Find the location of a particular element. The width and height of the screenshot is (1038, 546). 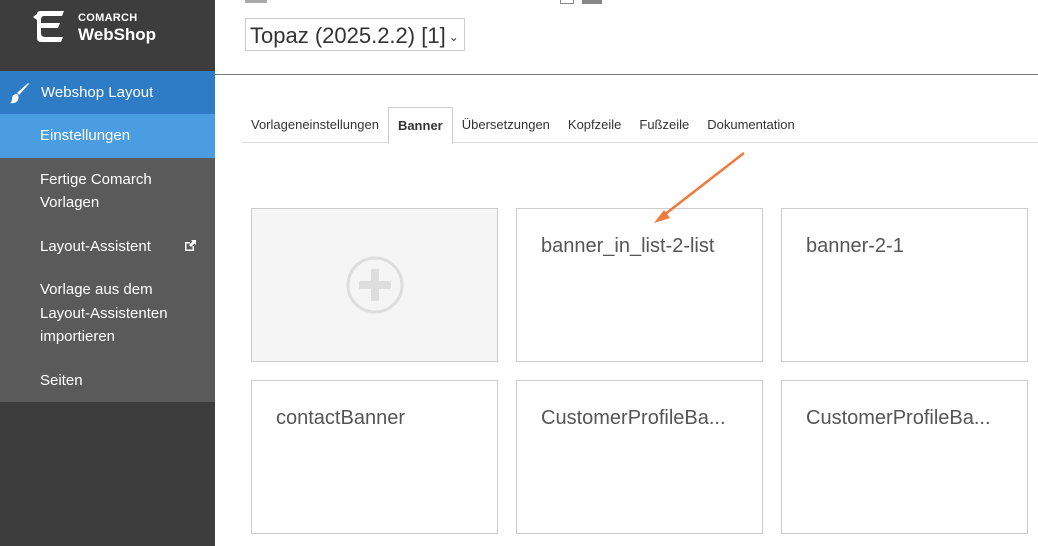

tab-uebersetzungen: Übersetzungen is located at coordinates (506, 125).